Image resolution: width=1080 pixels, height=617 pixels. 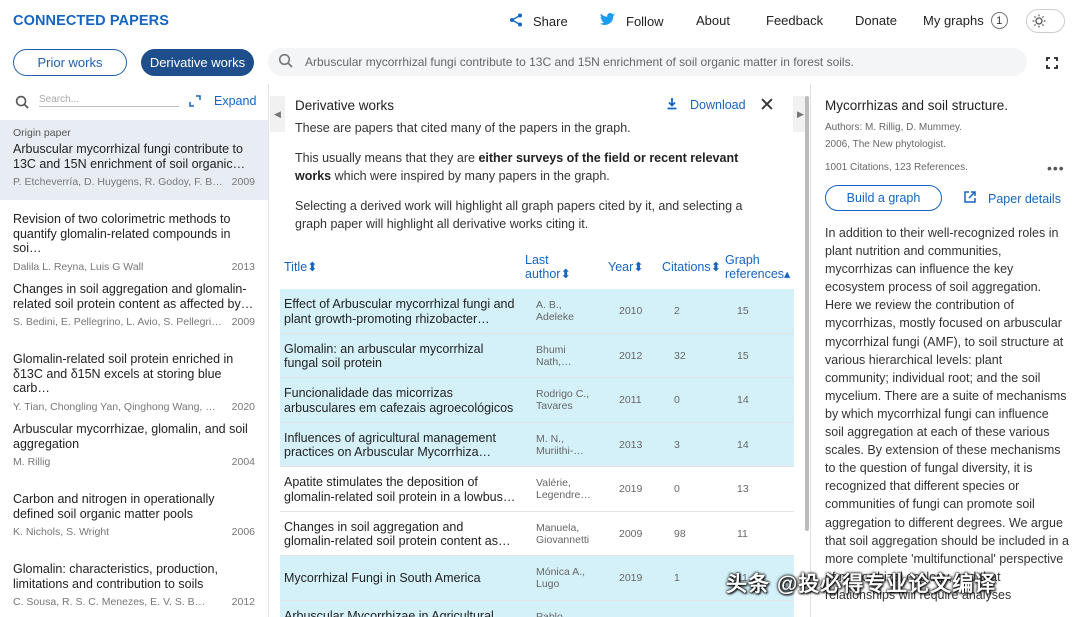 I want to click on row-graph-references: 11, so click(x=742, y=533).